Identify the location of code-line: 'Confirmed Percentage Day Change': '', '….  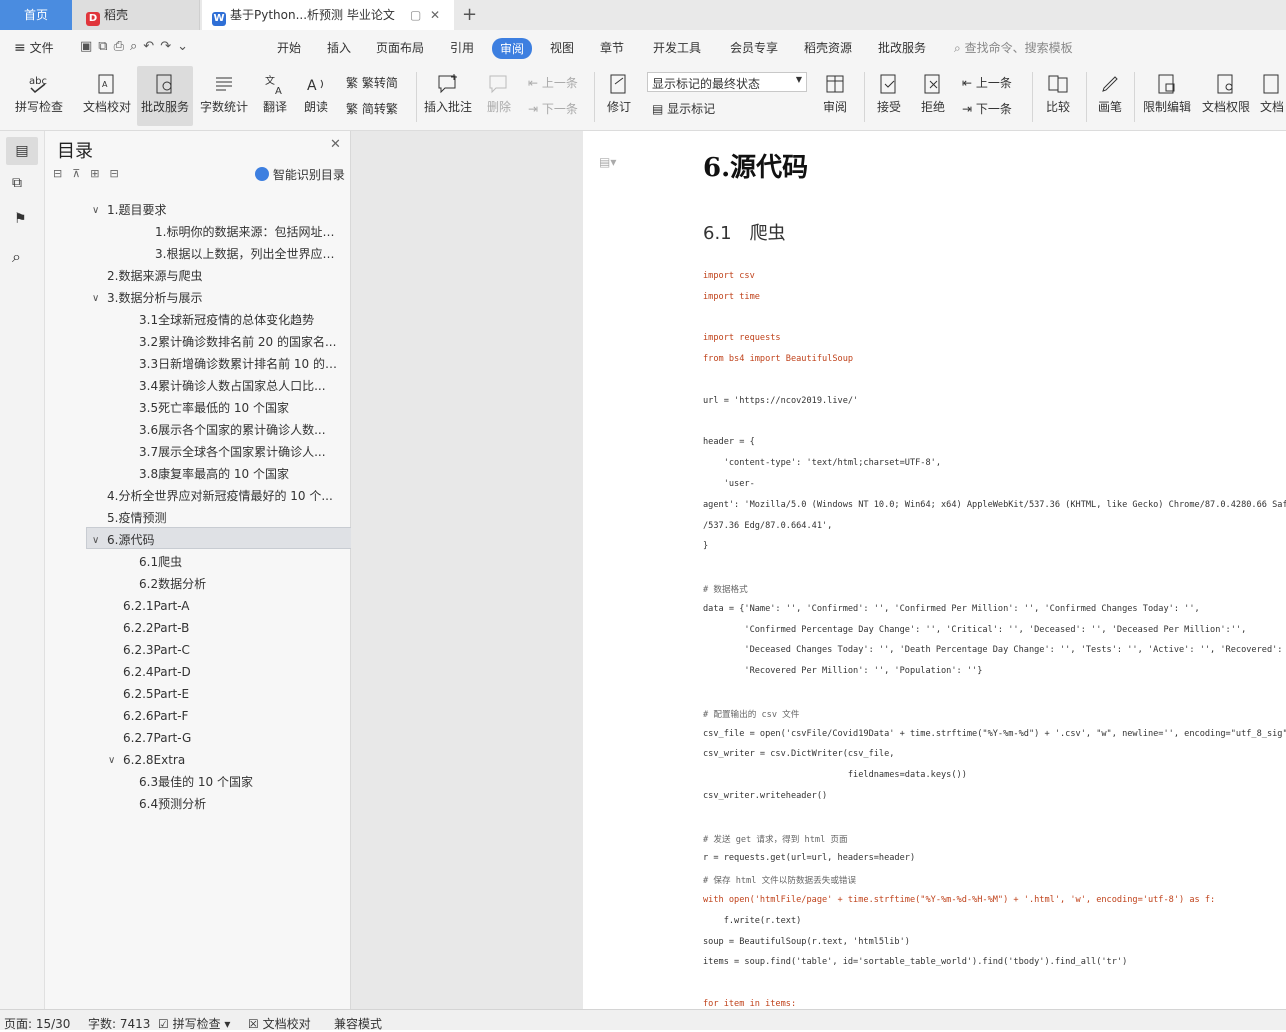
(974, 630).